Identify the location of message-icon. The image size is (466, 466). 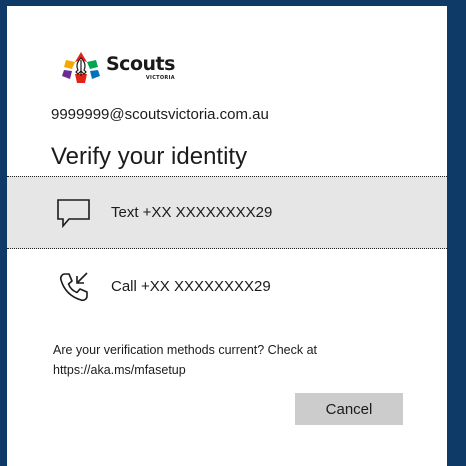
(74, 213).